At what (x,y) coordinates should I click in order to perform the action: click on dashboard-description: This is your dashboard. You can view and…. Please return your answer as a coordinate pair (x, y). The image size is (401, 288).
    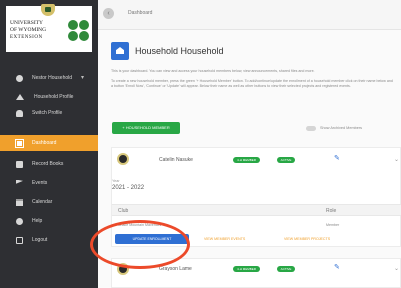
    Looking at the image, I should click on (213, 71).